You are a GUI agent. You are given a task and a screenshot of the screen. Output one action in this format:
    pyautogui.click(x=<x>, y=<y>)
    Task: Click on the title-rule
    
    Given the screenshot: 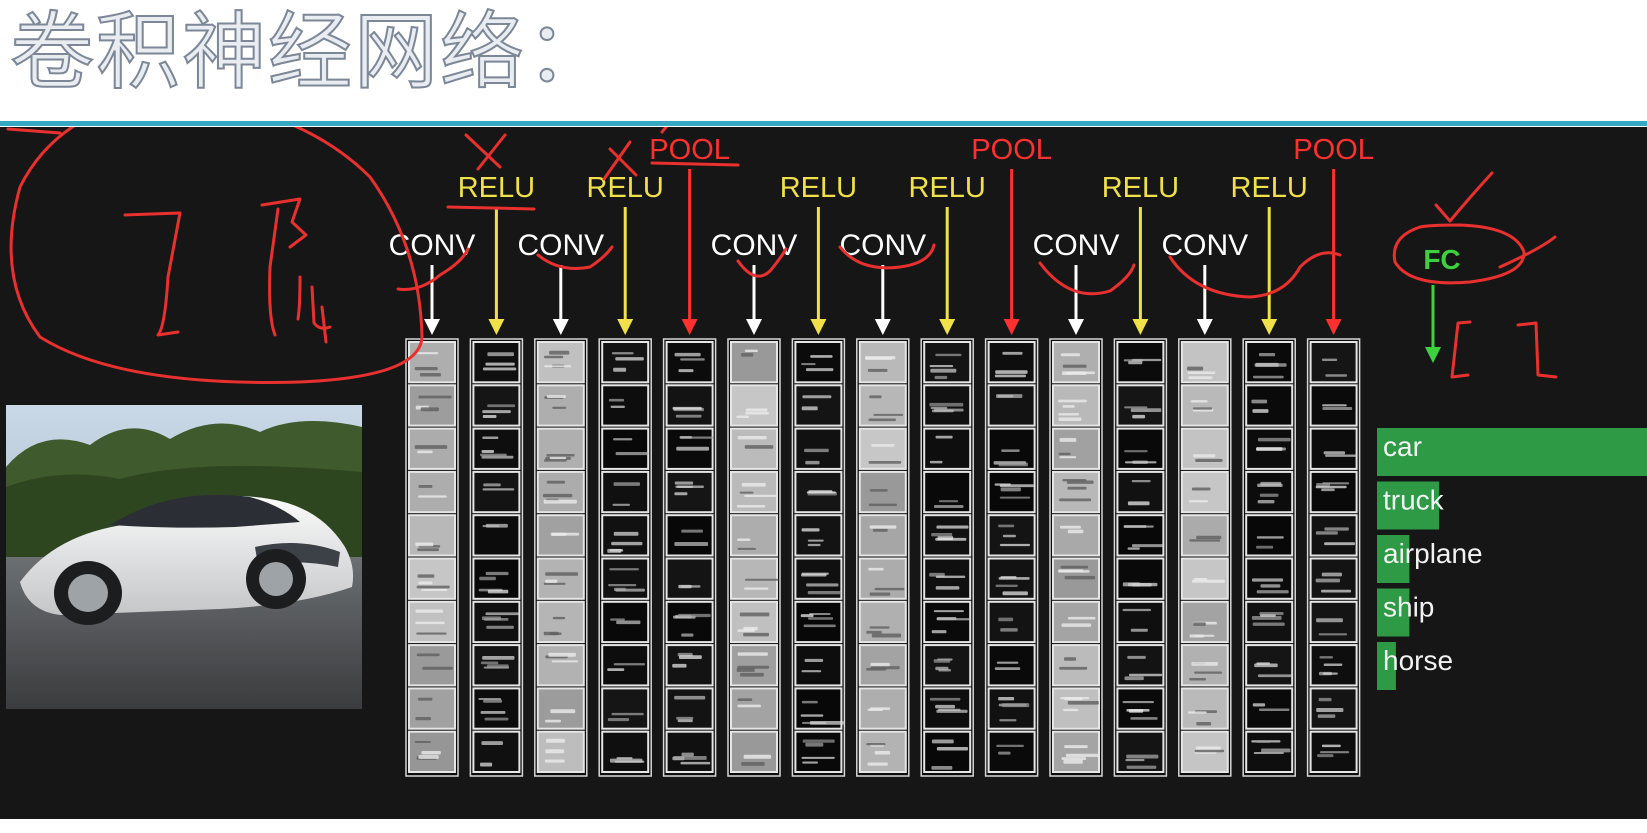 What is the action you would take?
    pyautogui.click(x=823, y=123)
    